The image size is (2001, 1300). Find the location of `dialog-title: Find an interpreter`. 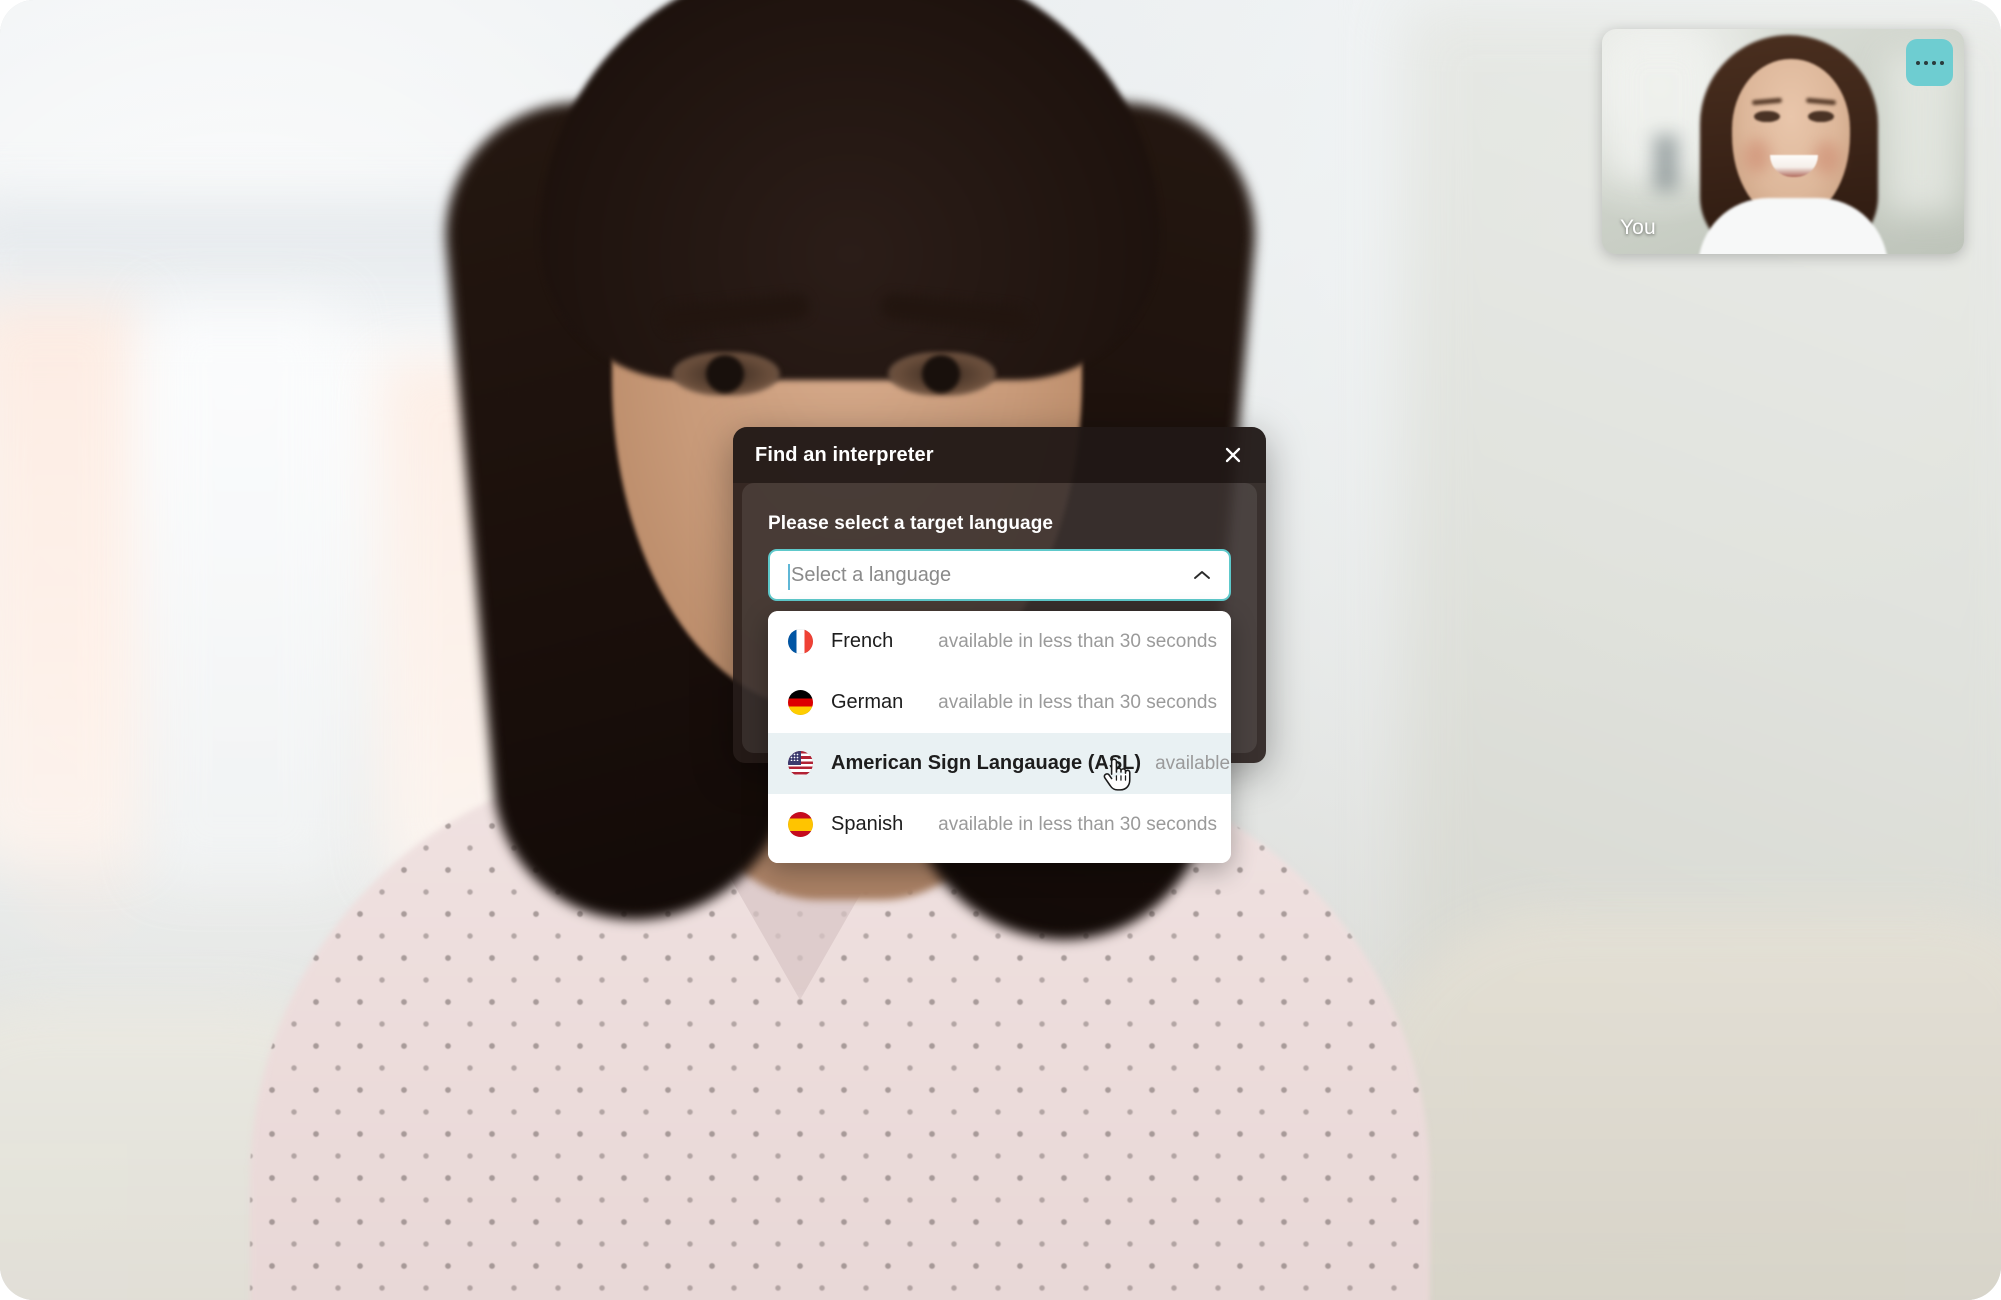

dialog-title: Find an interpreter is located at coordinates (844, 454).